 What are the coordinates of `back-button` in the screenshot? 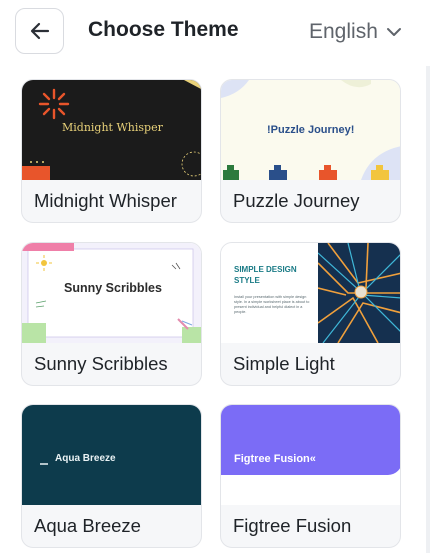 It's located at (39, 31).